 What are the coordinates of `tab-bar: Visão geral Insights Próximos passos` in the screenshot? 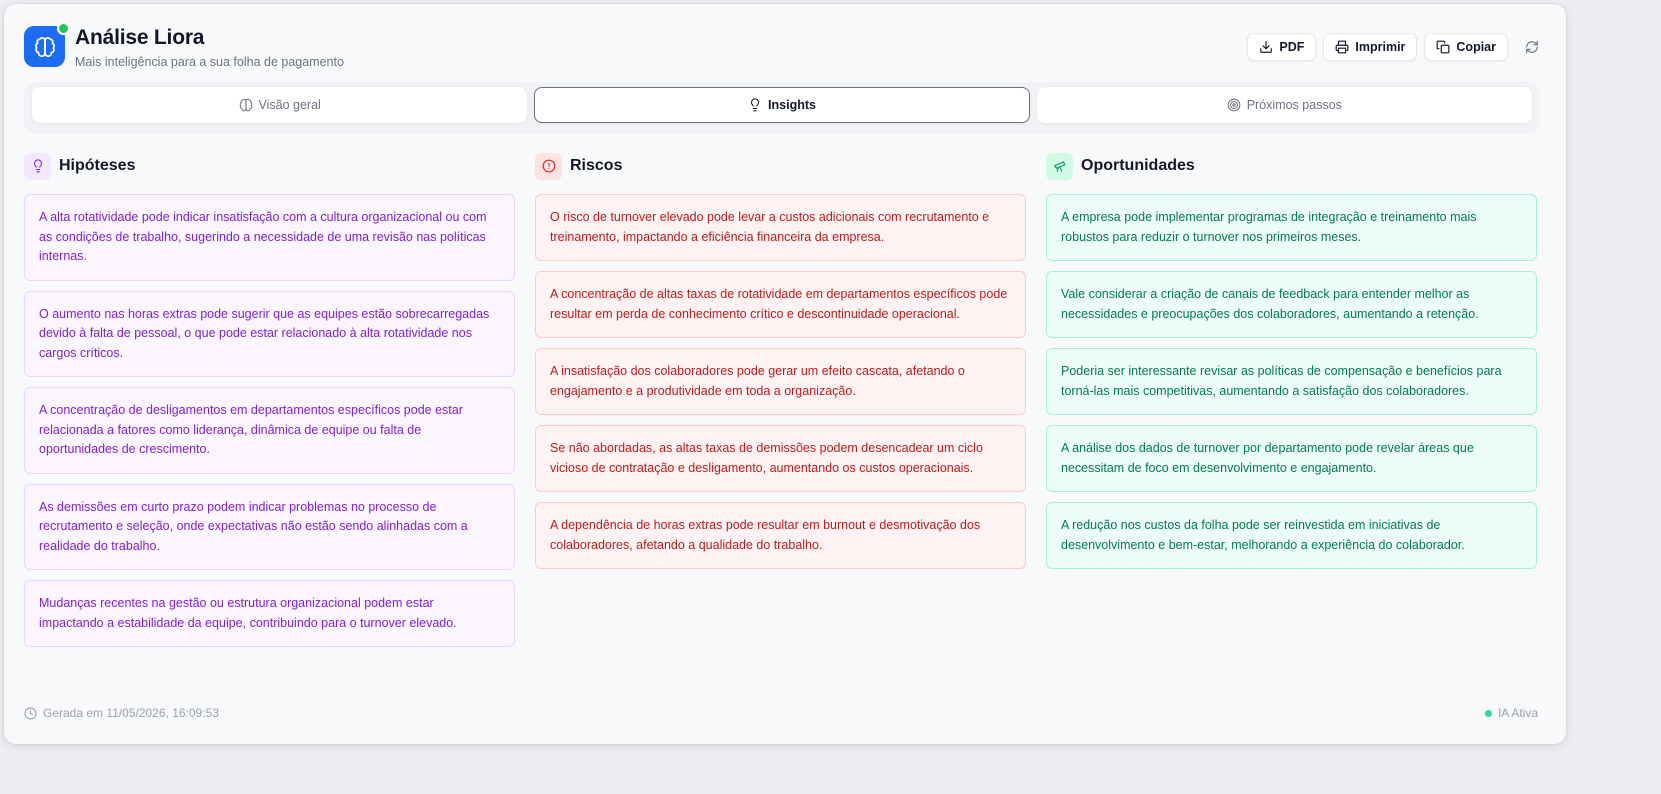 It's located at (782, 108).